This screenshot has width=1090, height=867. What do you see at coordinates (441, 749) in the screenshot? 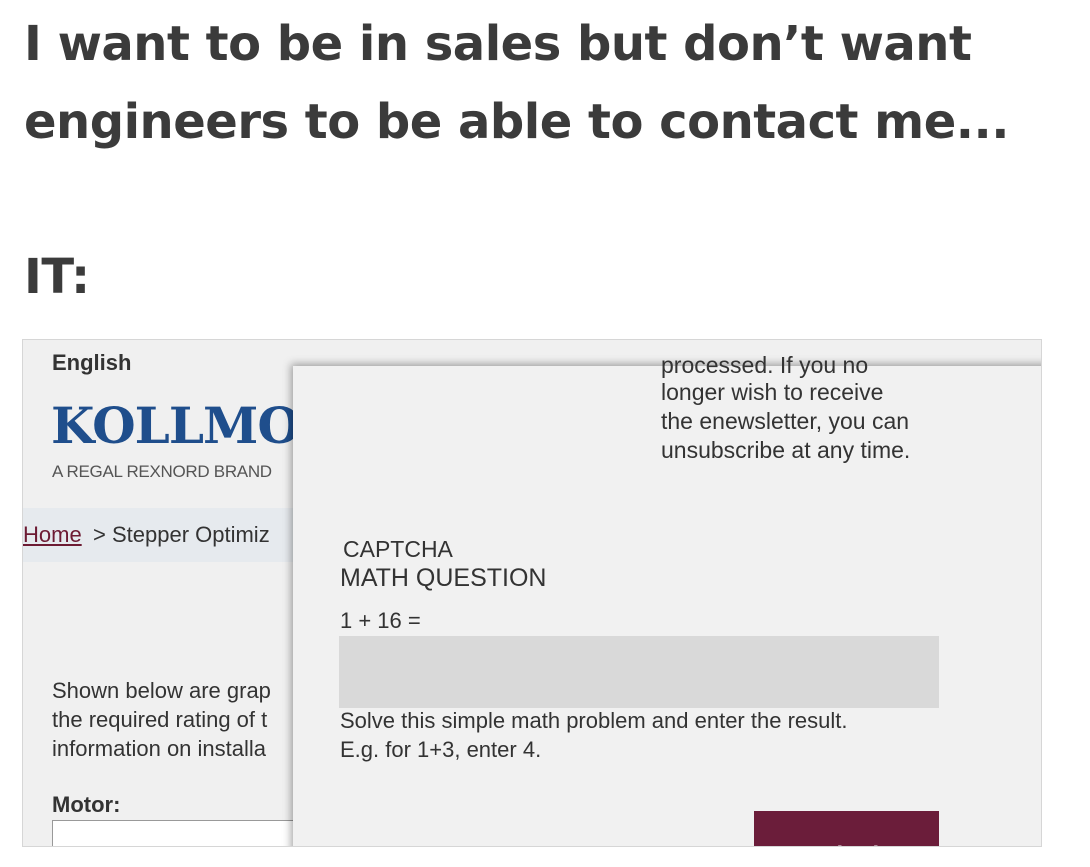
I see `captcha-help-text: E.g. for 1+3, enter 4.` at bounding box center [441, 749].